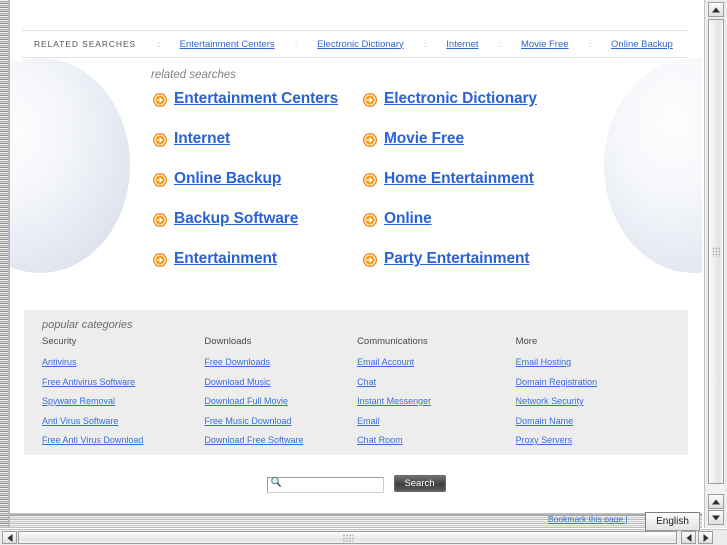 The image size is (727, 545). I want to click on related-link-online-backup: Online Backup, so click(227, 179).